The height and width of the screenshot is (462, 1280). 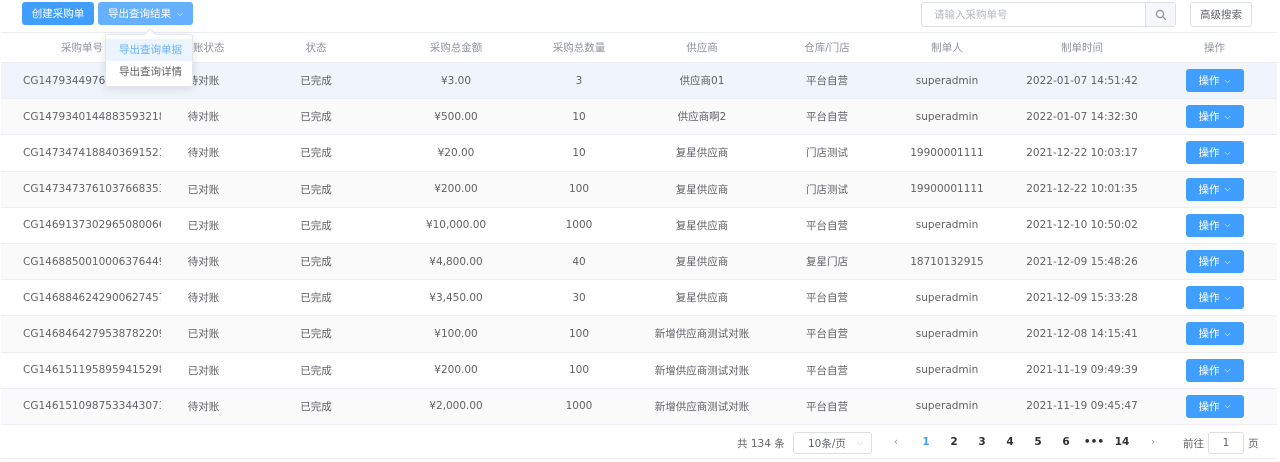 I want to click on cell-total-amount: ¥3,450.00, so click(x=456, y=297).